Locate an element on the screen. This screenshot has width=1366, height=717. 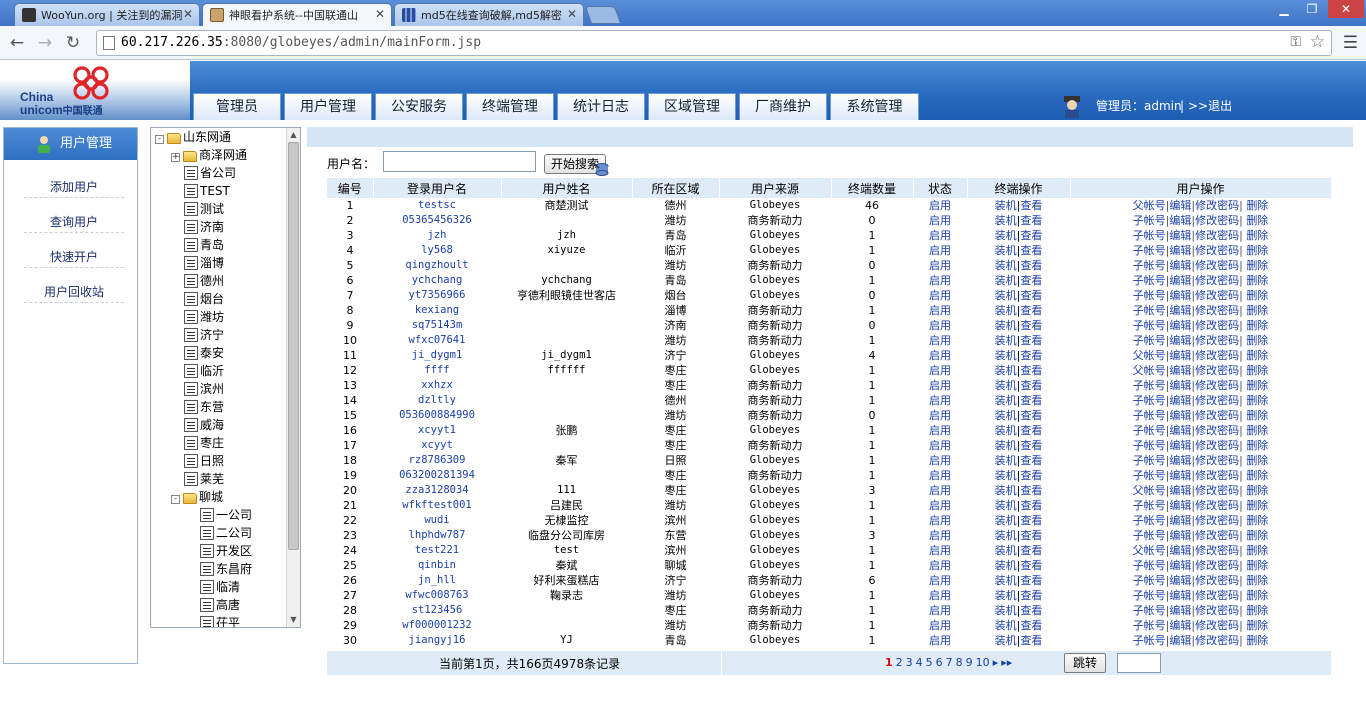
tree-node: TEST is located at coordinates (207, 192).